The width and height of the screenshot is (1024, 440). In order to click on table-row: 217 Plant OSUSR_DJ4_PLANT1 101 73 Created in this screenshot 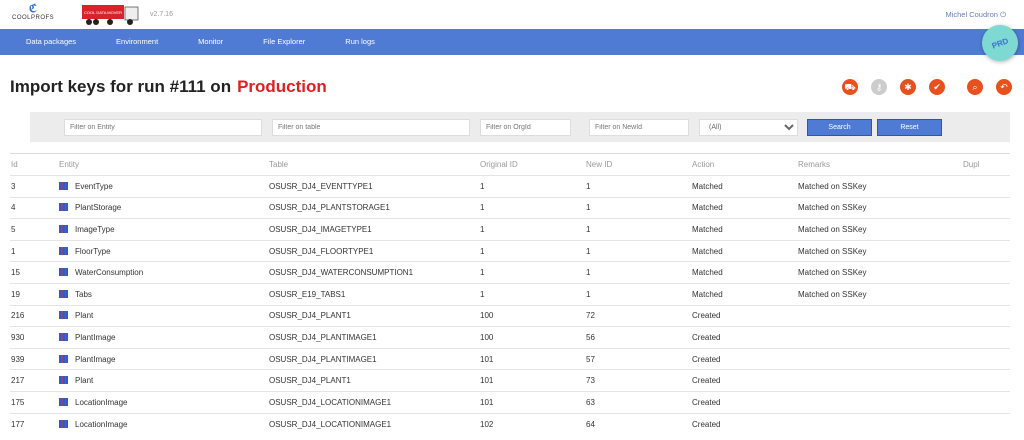, I will do `click(510, 380)`.